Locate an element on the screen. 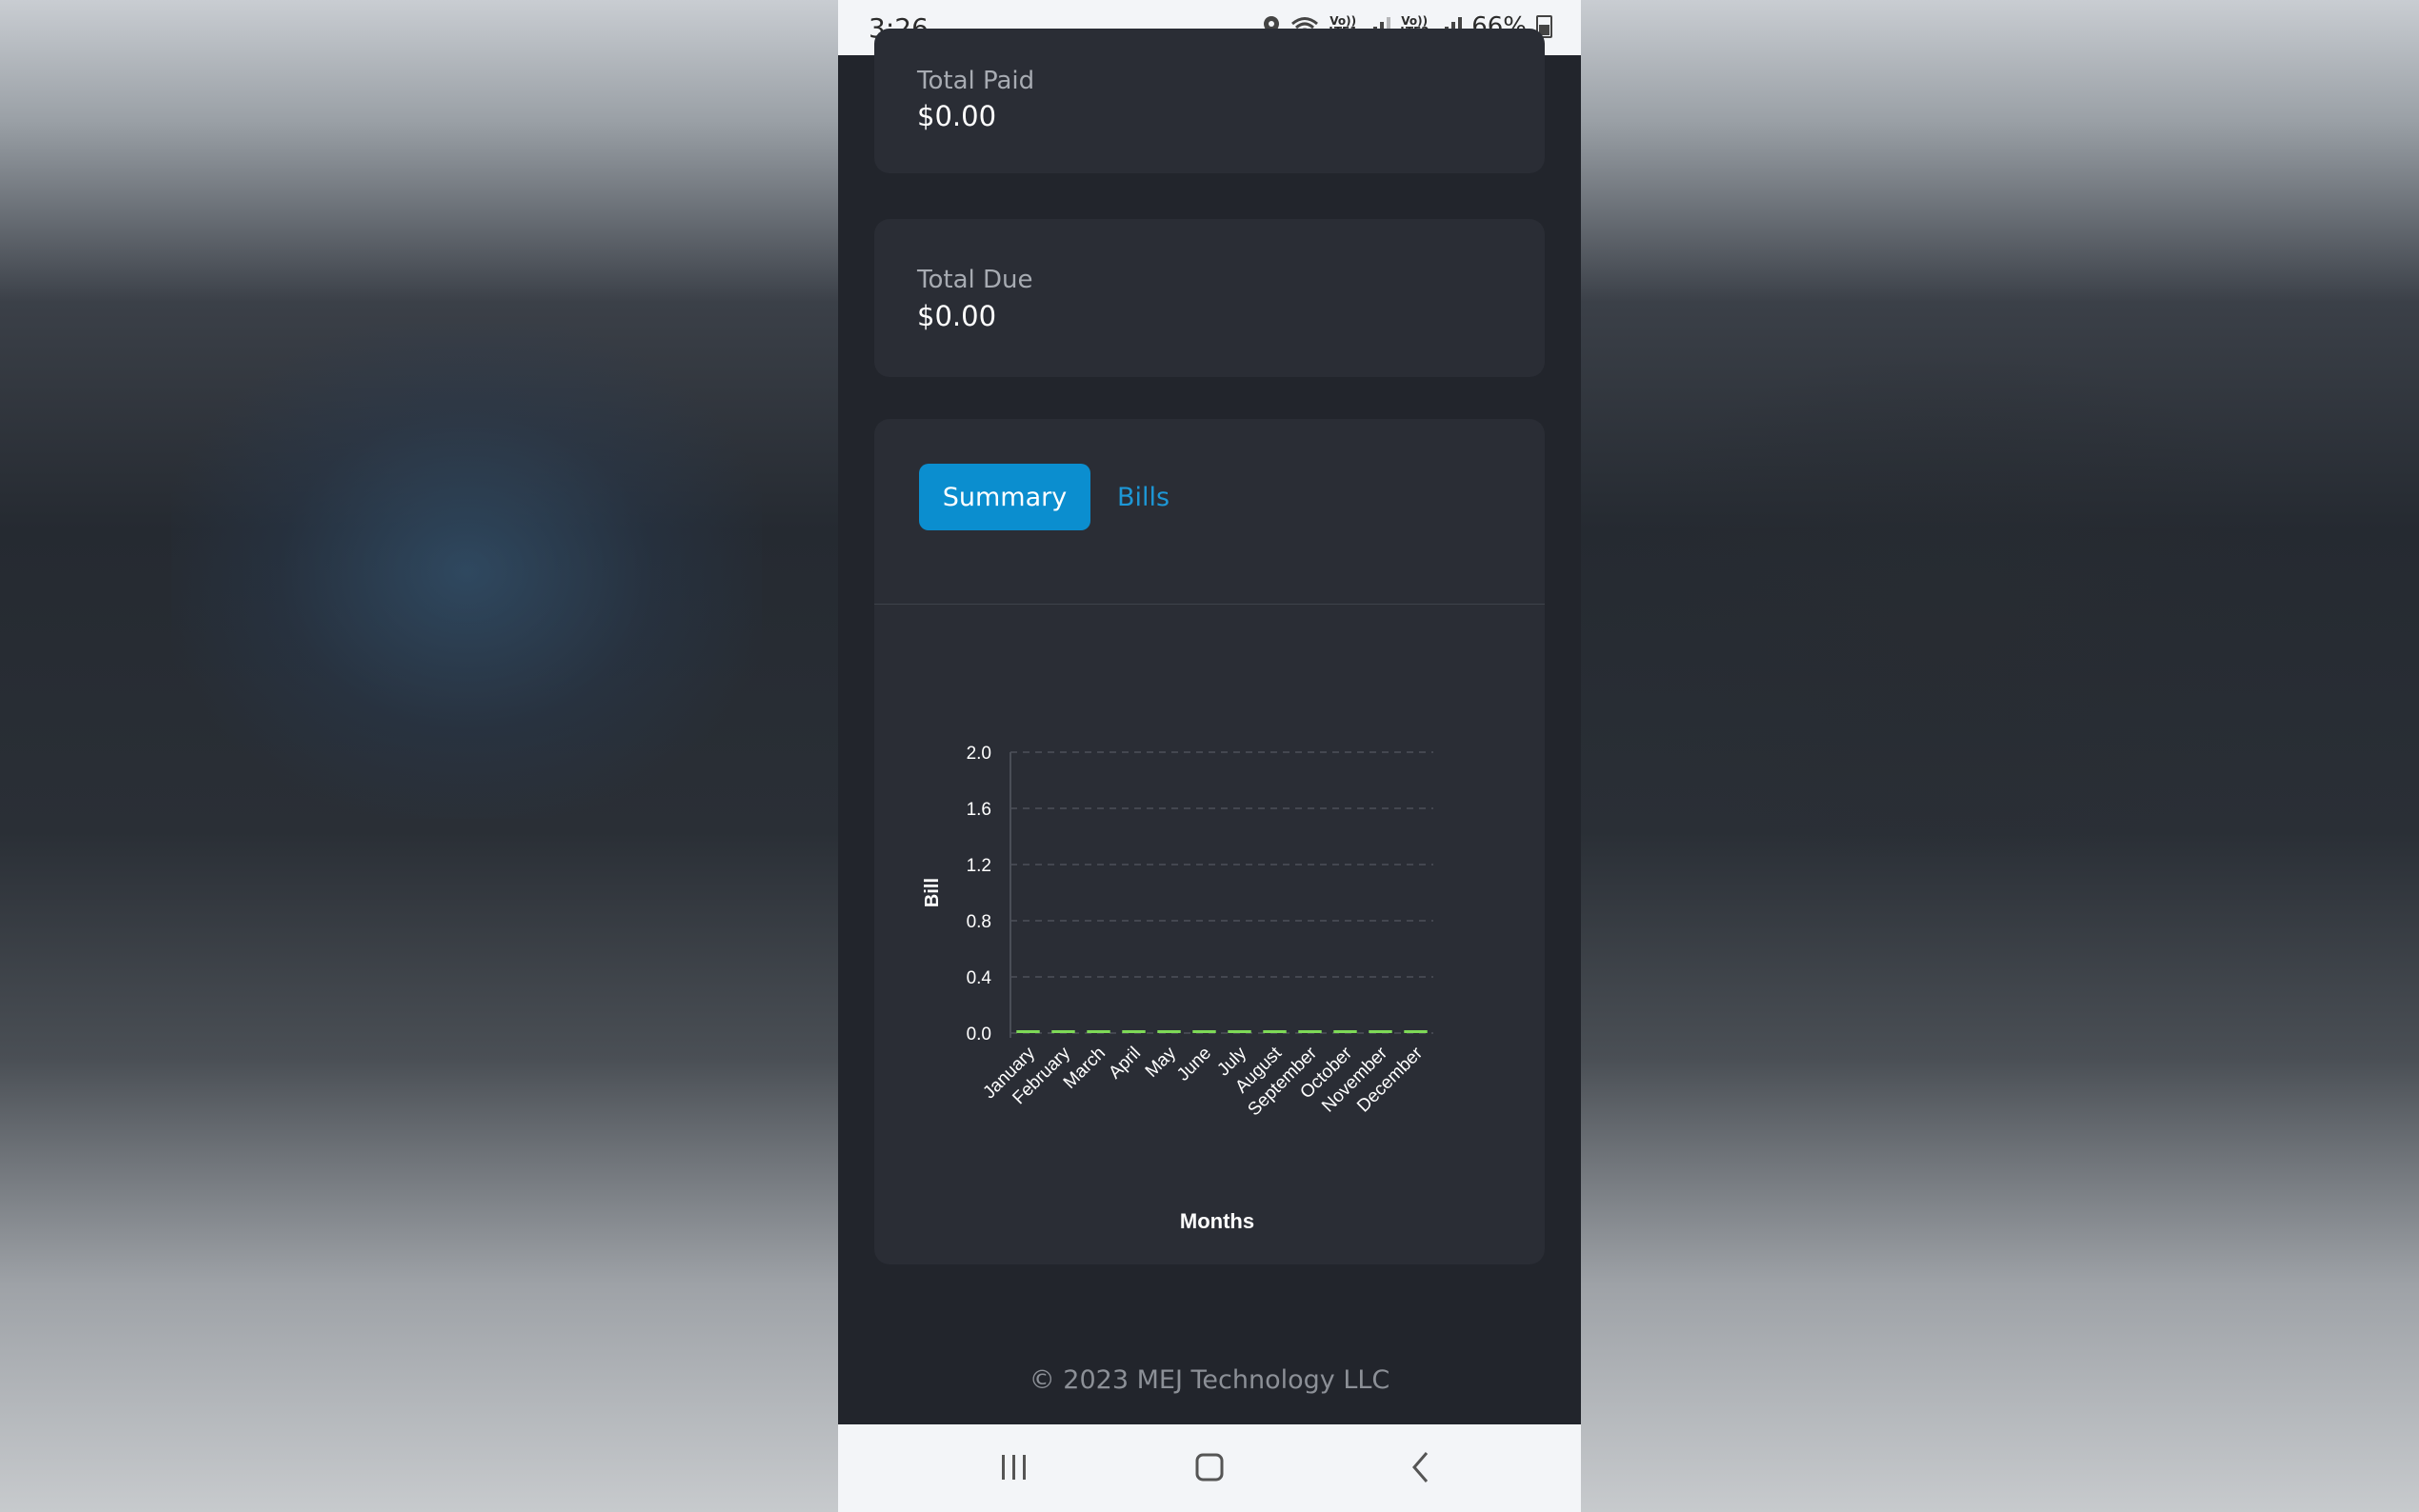 This screenshot has width=2419, height=1512. bar-may is located at coordinates (1169, 1031).